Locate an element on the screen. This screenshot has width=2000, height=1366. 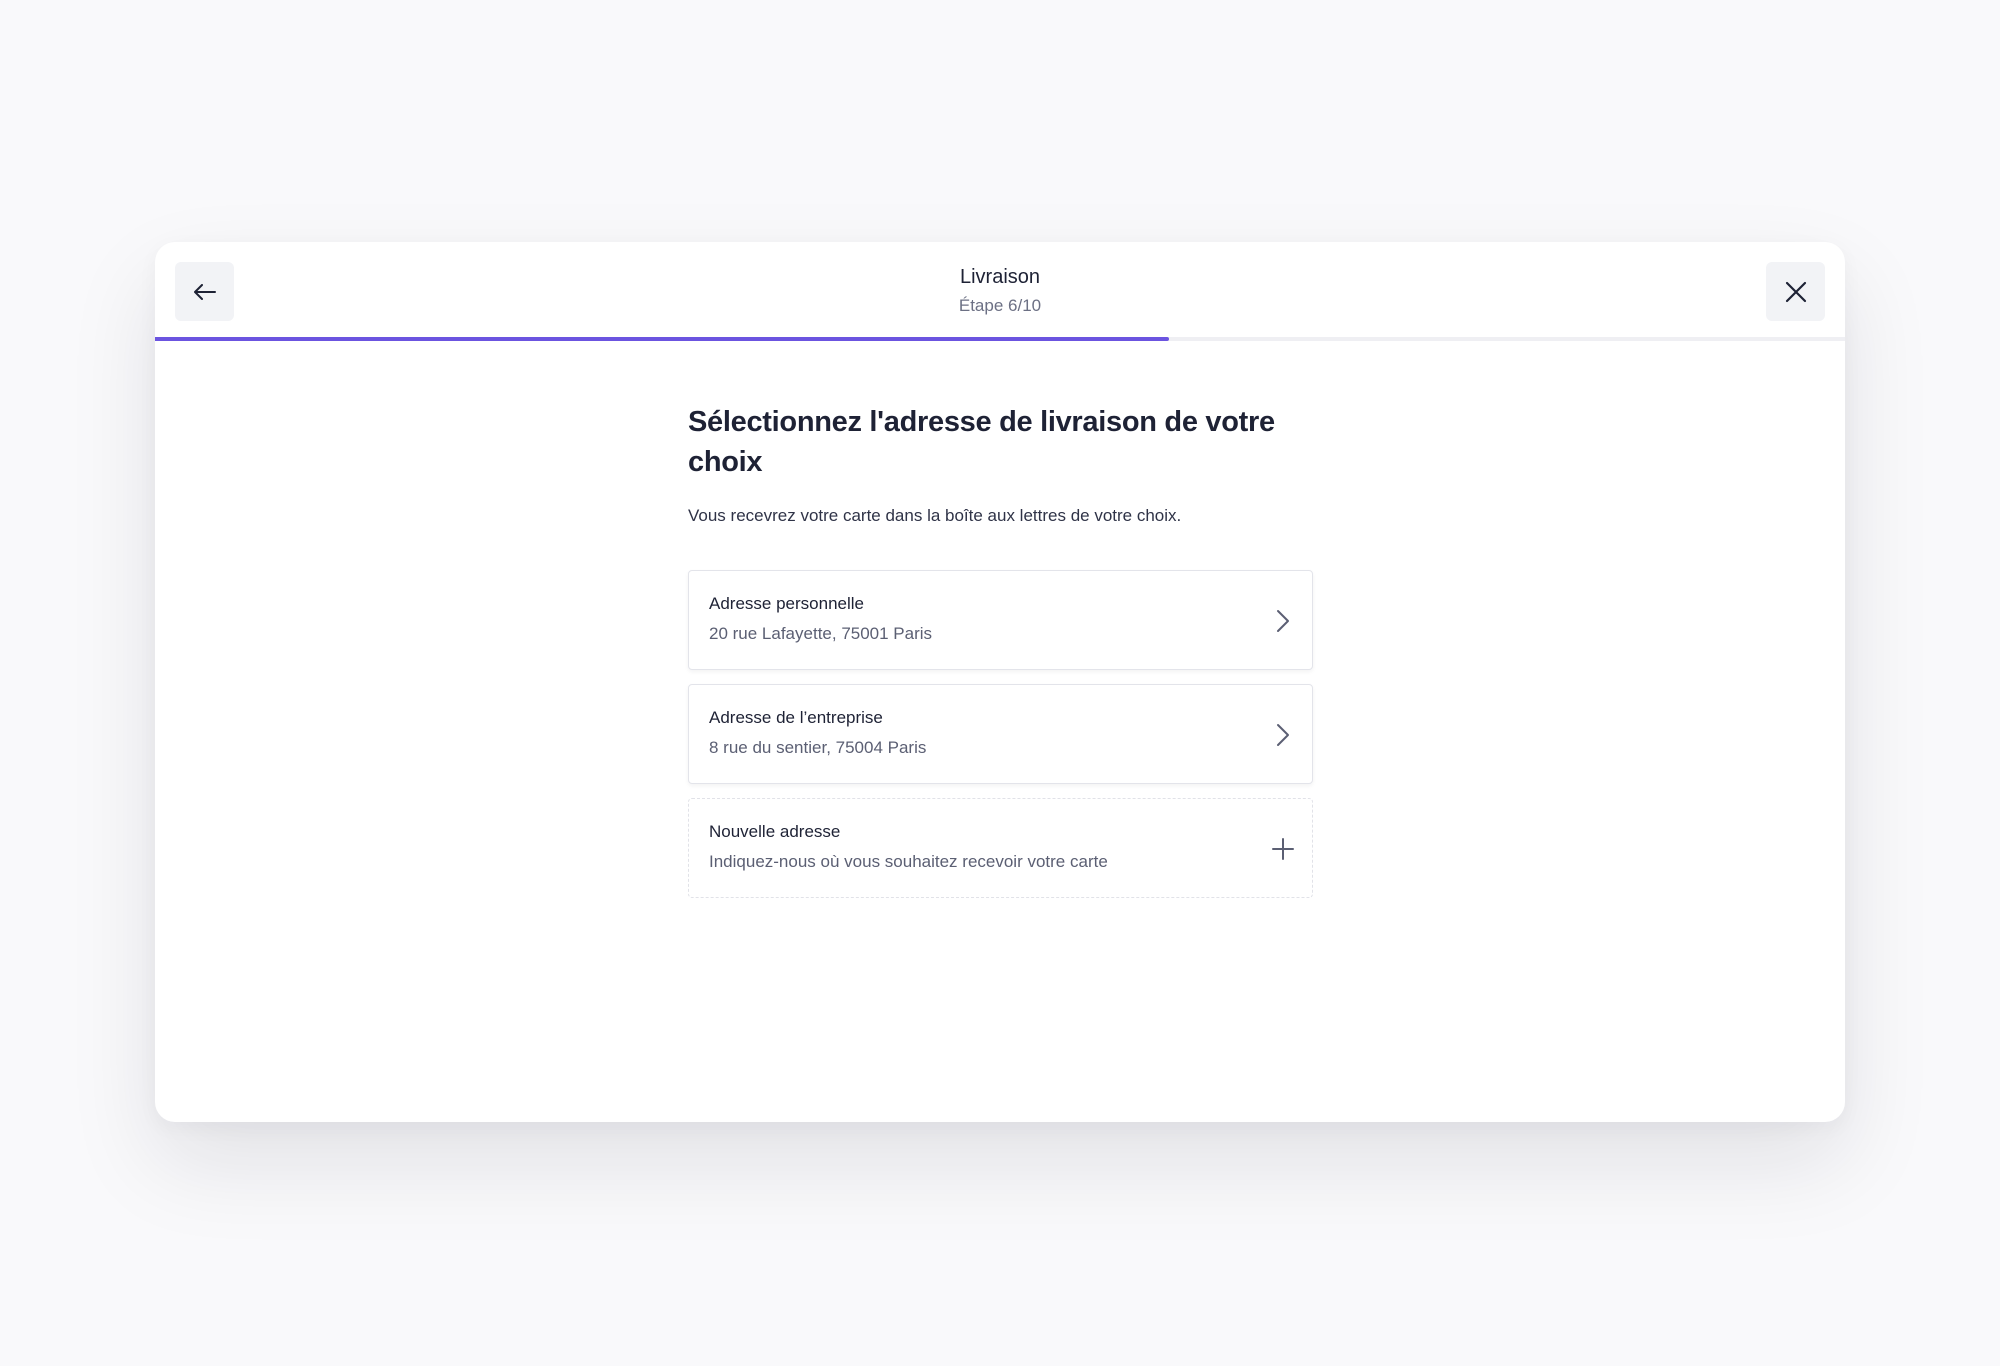
modal-header: Livraison Étape 6/10 is located at coordinates (1000, 292).